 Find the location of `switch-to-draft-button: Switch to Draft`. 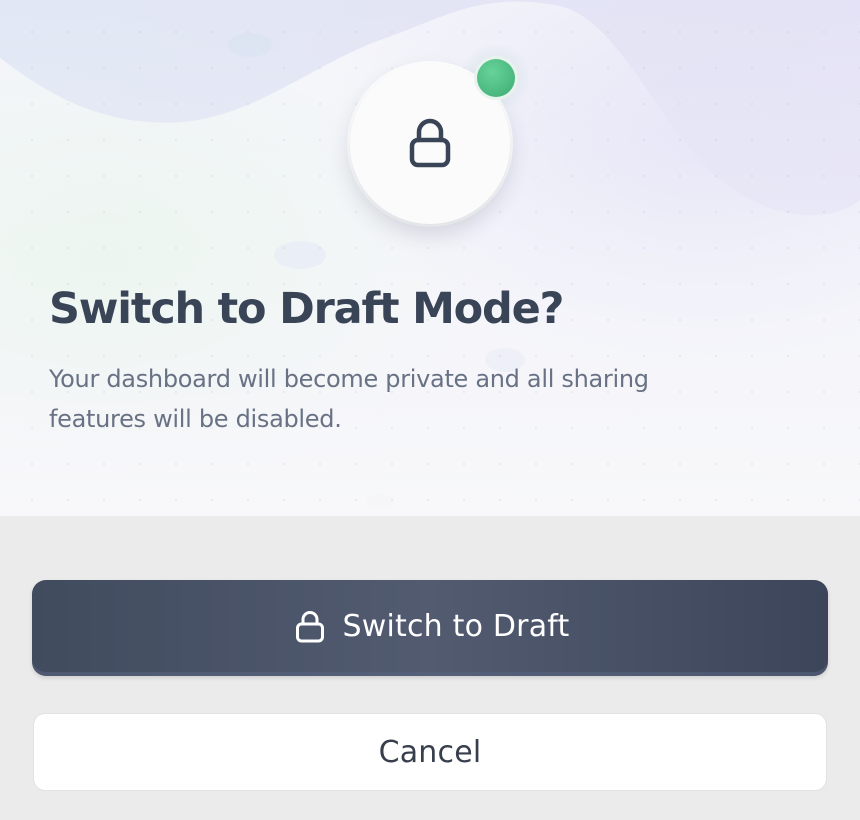

switch-to-draft-button: Switch to Draft is located at coordinates (430, 628).